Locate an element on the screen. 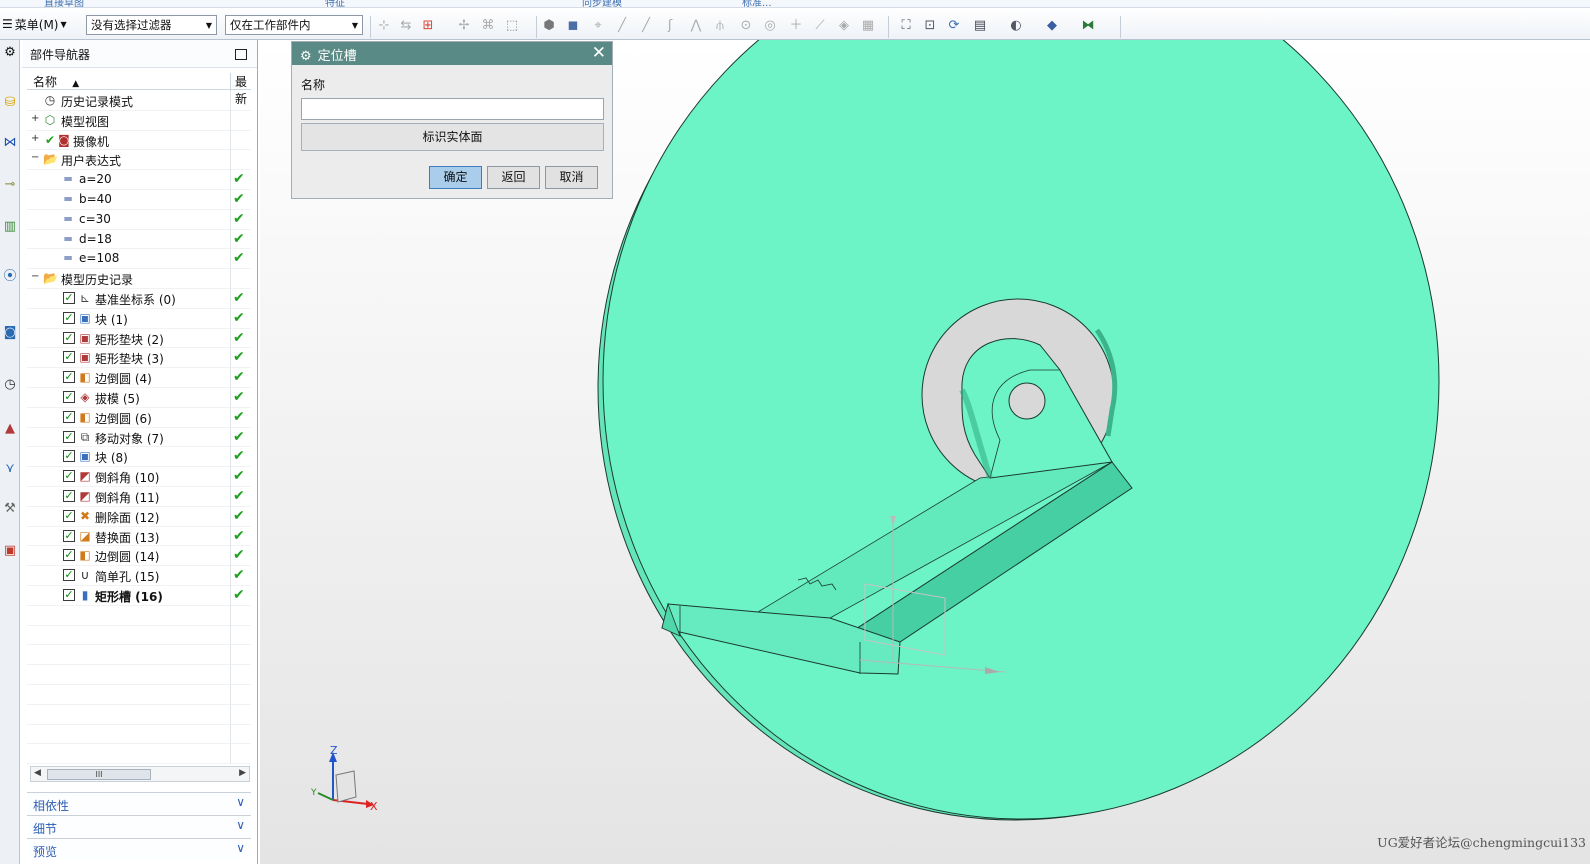 The height and width of the screenshot is (864, 1590). tree-row: + ✔ ◙ 摄像机 is located at coordinates (139, 140).